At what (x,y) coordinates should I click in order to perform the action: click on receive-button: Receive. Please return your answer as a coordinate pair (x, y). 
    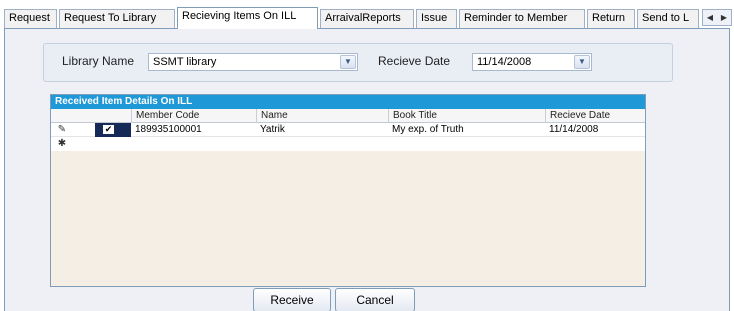
    Looking at the image, I should click on (292, 299).